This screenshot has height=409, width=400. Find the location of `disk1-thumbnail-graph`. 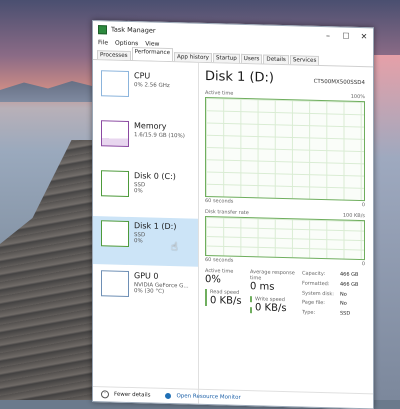

disk1-thumbnail-graph is located at coordinates (115, 233).